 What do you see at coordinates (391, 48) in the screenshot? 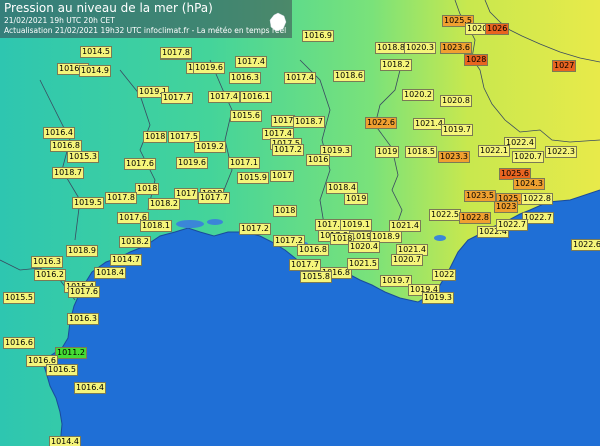
I see `pressure-label: 1018.8` at bounding box center [391, 48].